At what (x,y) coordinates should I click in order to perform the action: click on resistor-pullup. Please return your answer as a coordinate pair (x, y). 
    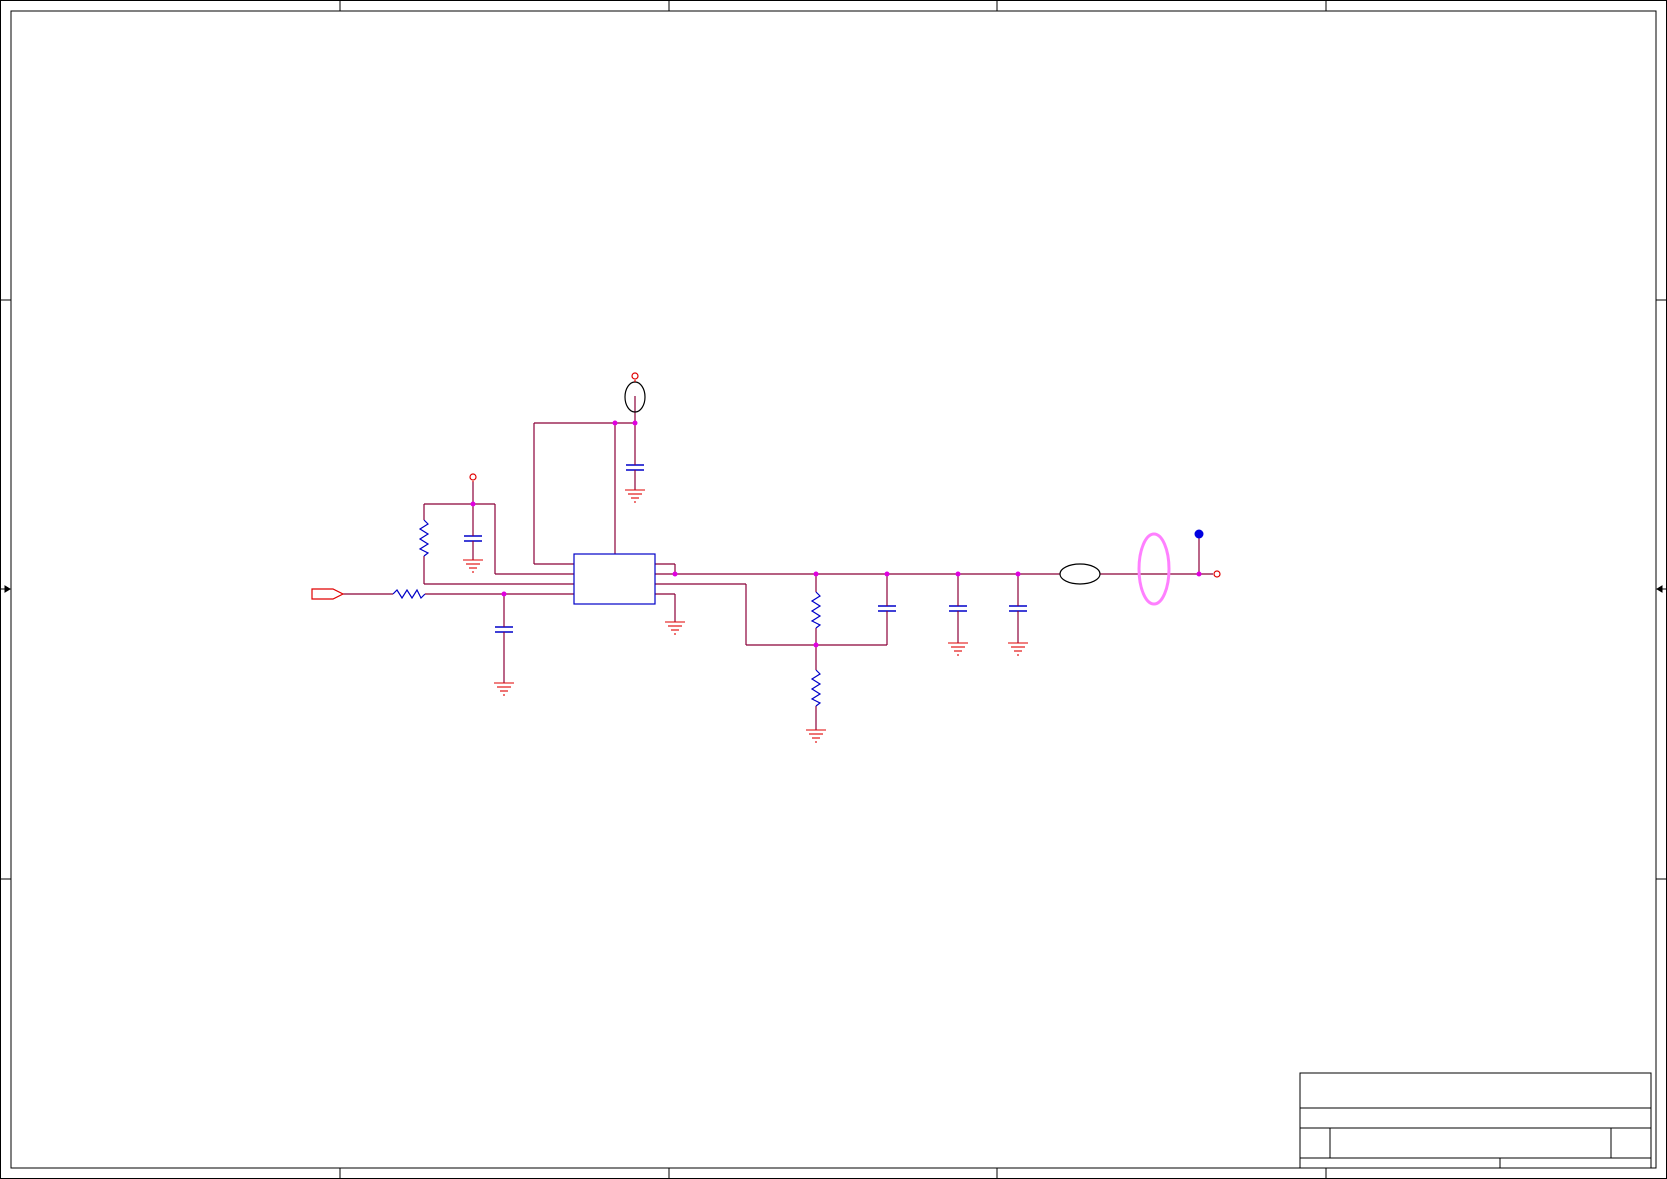
    Looking at the image, I should click on (424, 538).